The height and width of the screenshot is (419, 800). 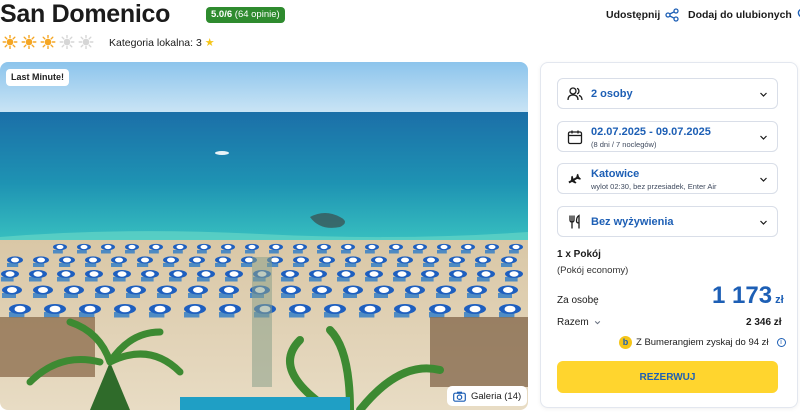 I want to click on camera-icon, so click(x=459, y=396).